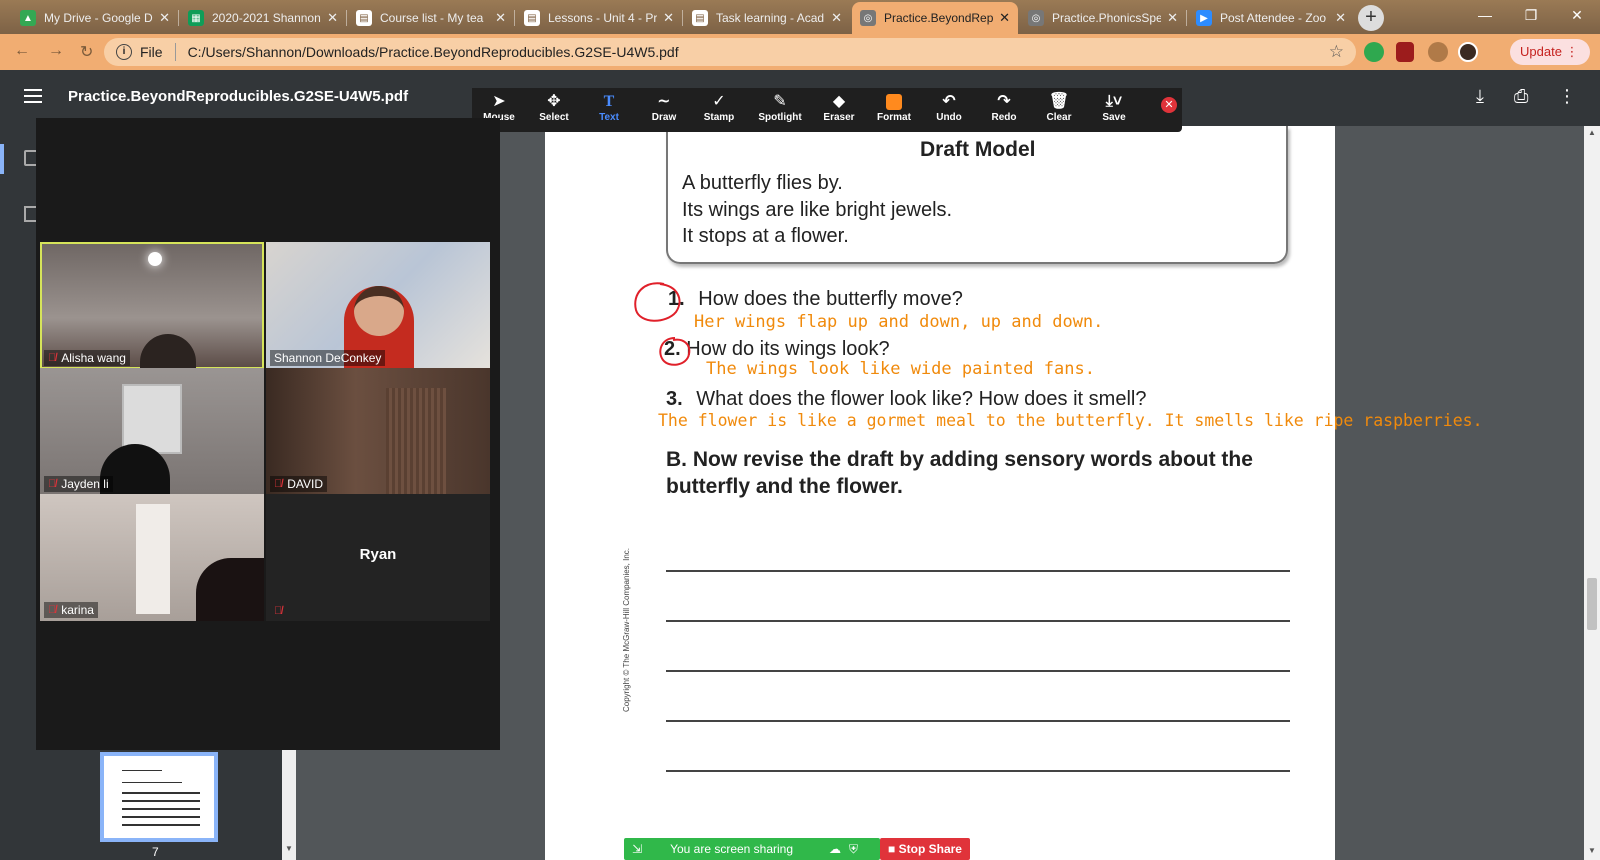 Image resolution: width=1600 pixels, height=860 pixels. I want to click on participant-tile: Ryan 🎙̸, so click(378, 557).